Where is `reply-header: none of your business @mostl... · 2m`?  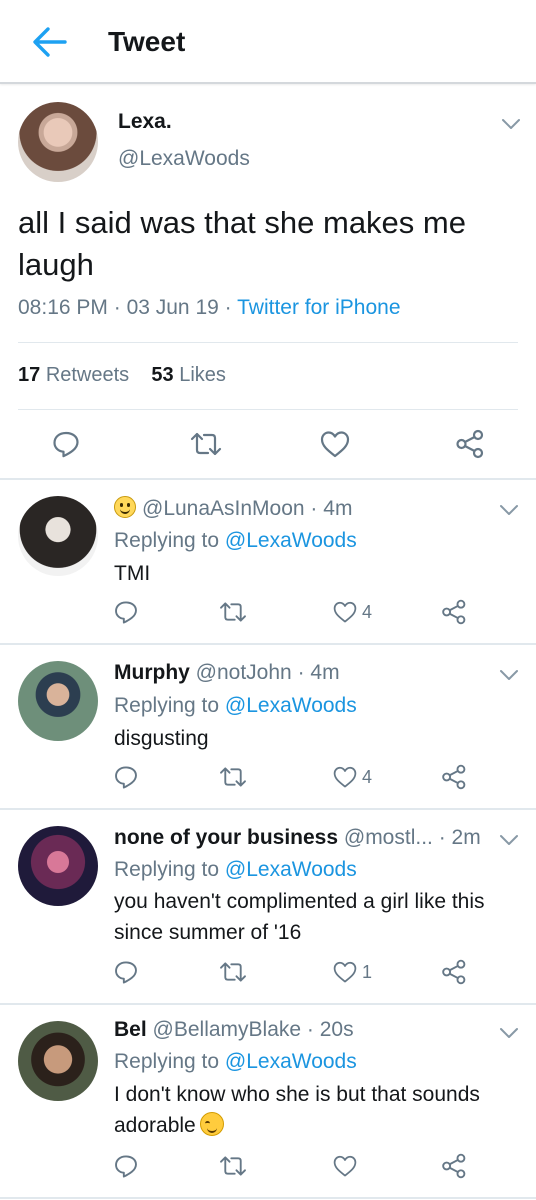 reply-header: none of your business @mostl... · 2m is located at coordinates (297, 838).